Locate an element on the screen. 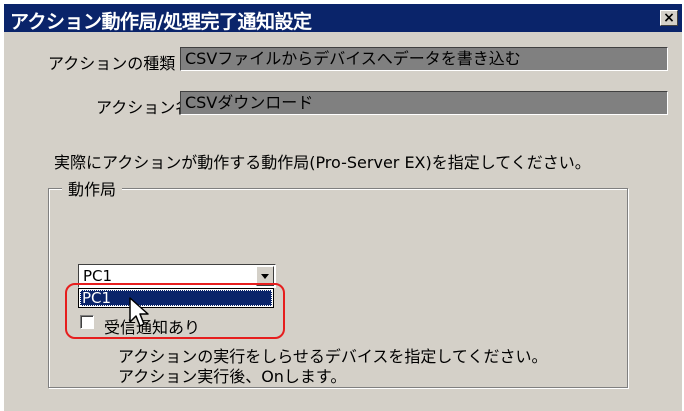  note-line-2: アクション実行後、Onします。 is located at coordinates (232, 376).